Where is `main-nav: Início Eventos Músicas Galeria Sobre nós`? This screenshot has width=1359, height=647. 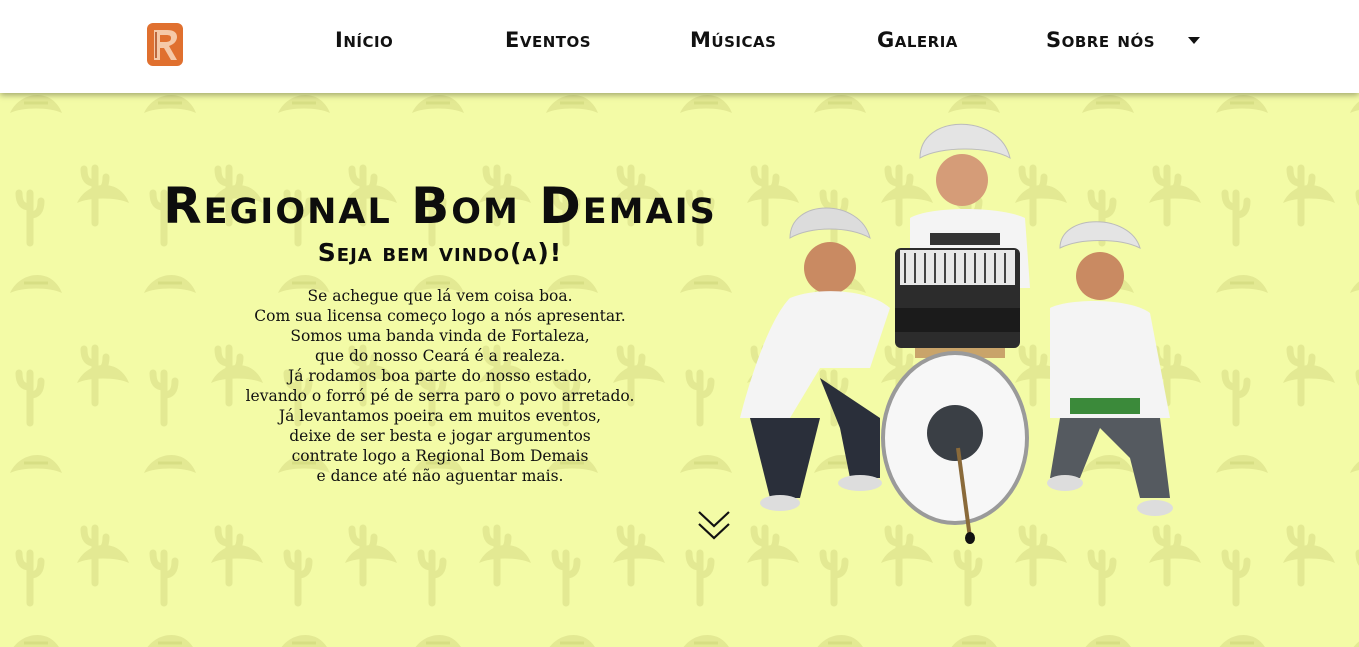
main-nav: Início Eventos Músicas Galeria Sobre nós is located at coordinates (679, 46).